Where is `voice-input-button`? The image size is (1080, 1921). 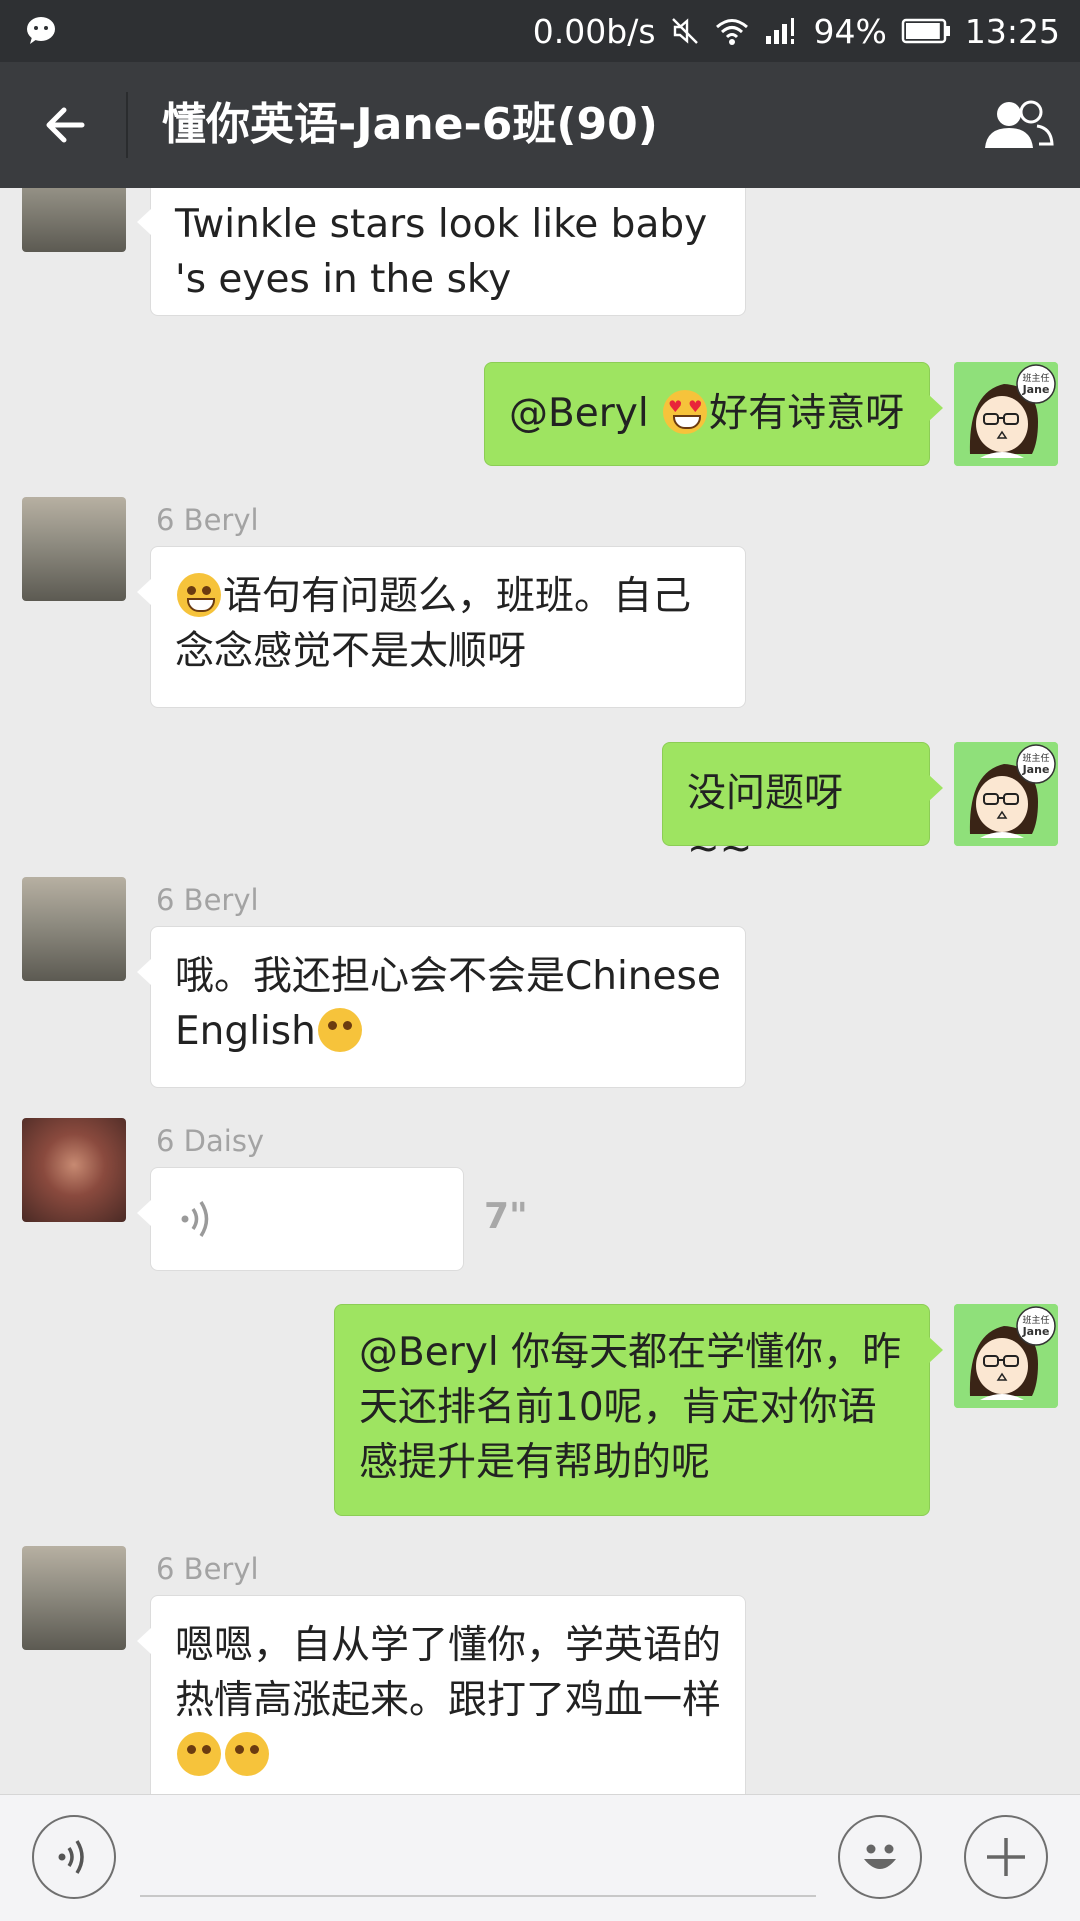
voice-input-button is located at coordinates (74, 1857).